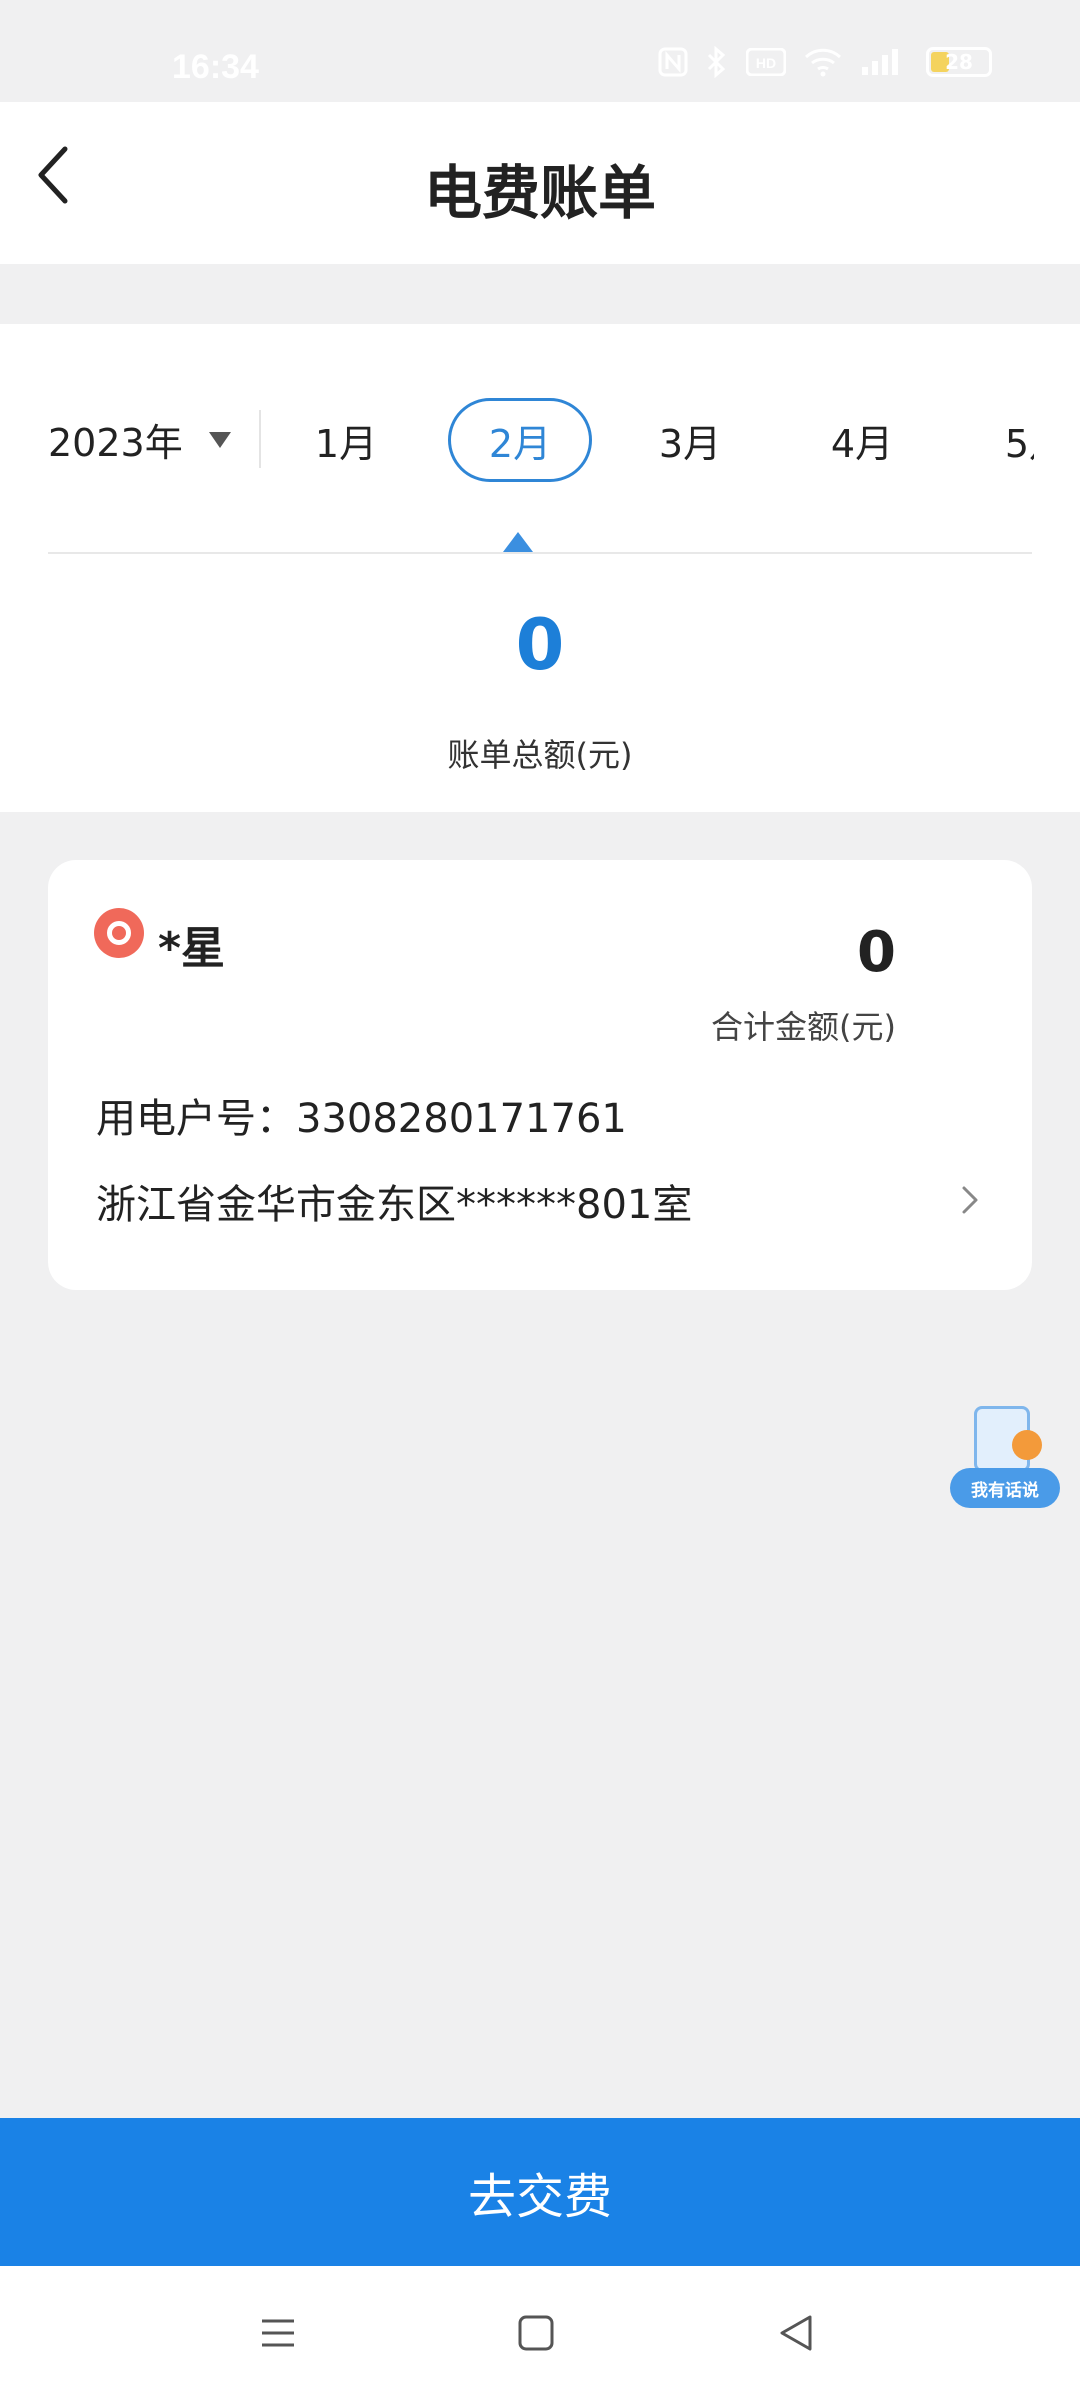 This screenshot has height=2400, width=1080. Describe the element at coordinates (394, 1205) in the screenshot. I see `address: 浙江省金华市金东区******801室` at that location.